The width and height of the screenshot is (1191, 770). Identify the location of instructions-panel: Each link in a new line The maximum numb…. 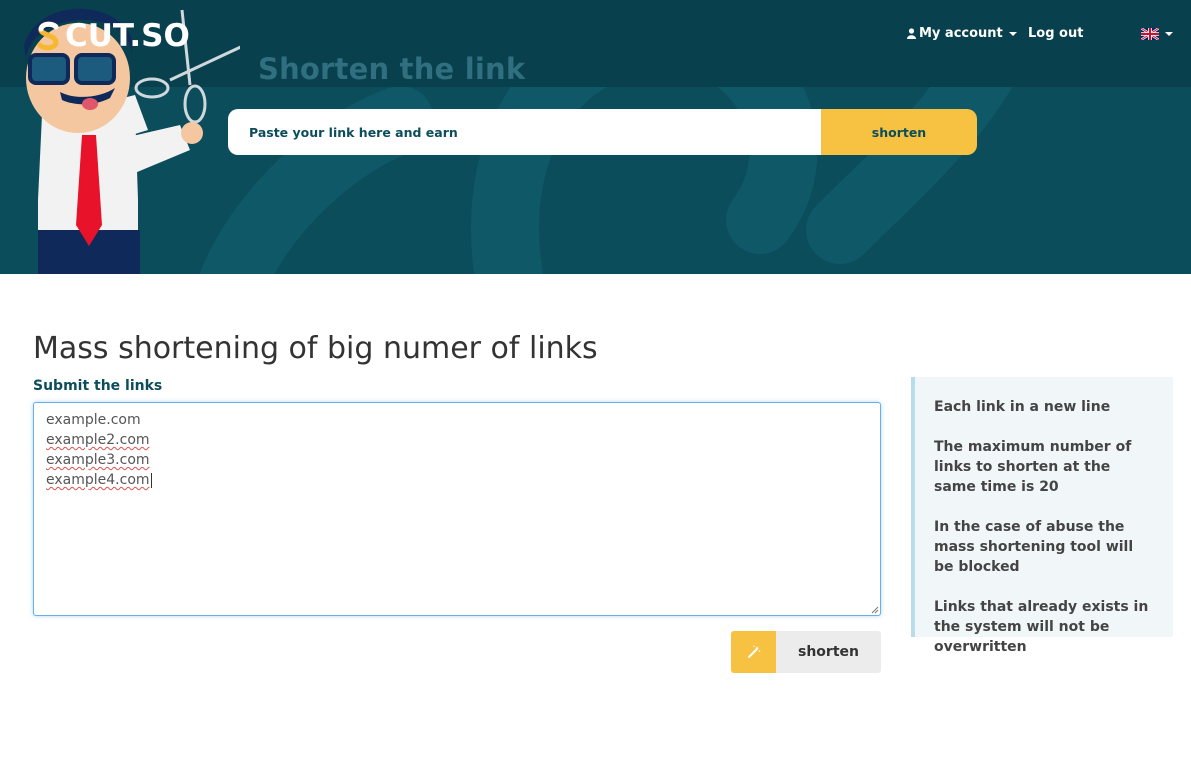
(1042, 516).